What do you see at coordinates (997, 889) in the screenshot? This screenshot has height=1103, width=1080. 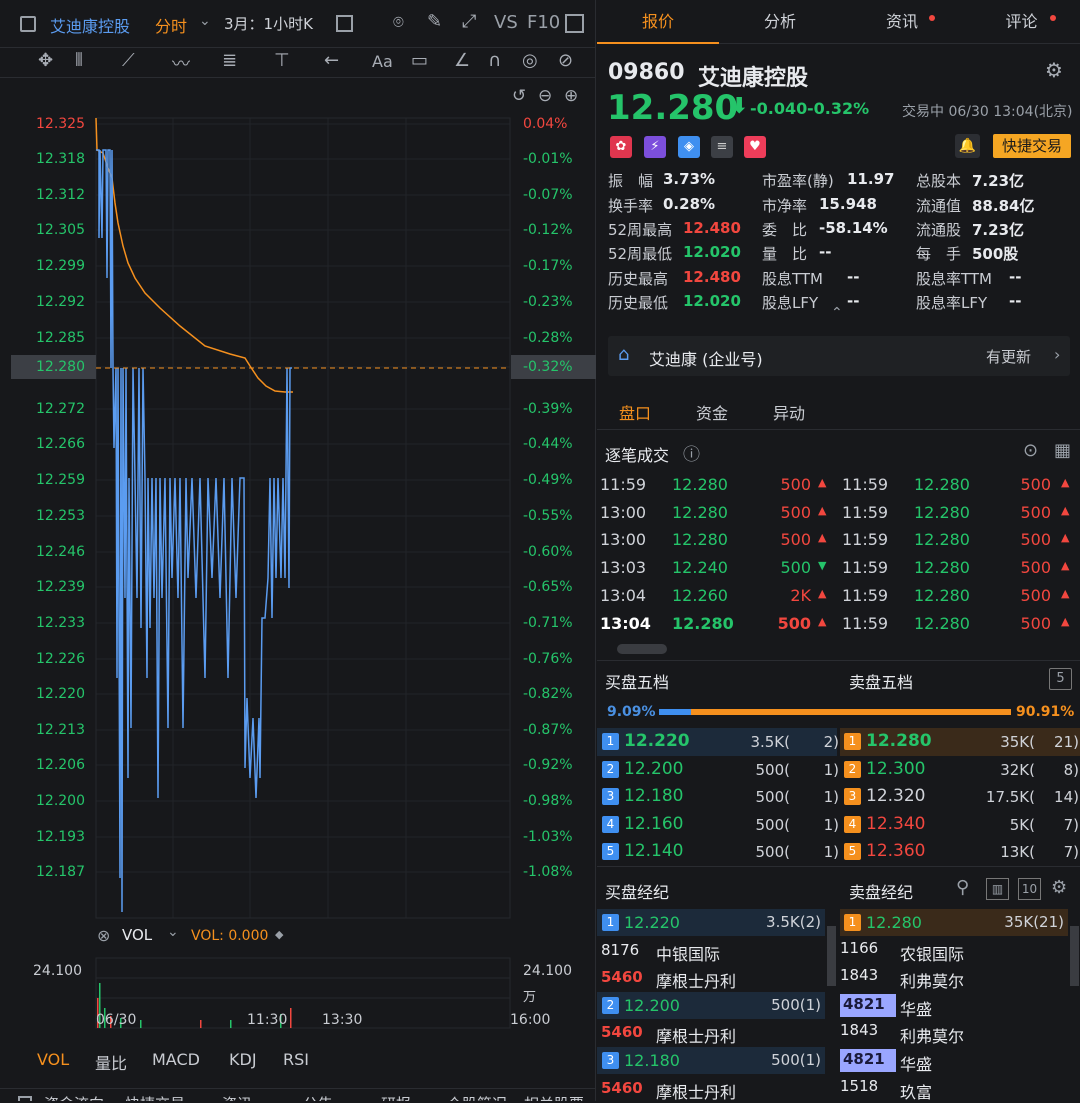 I see `broker-table-icon: ▥` at bounding box center [997, 889].